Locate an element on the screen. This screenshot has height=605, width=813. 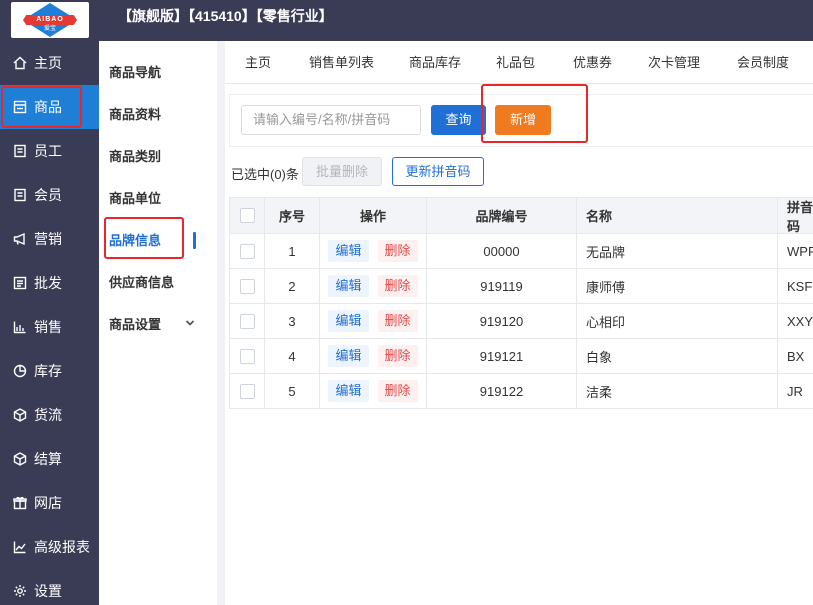
brand-code-cell: 919119 is located at coordinates (502, 286).